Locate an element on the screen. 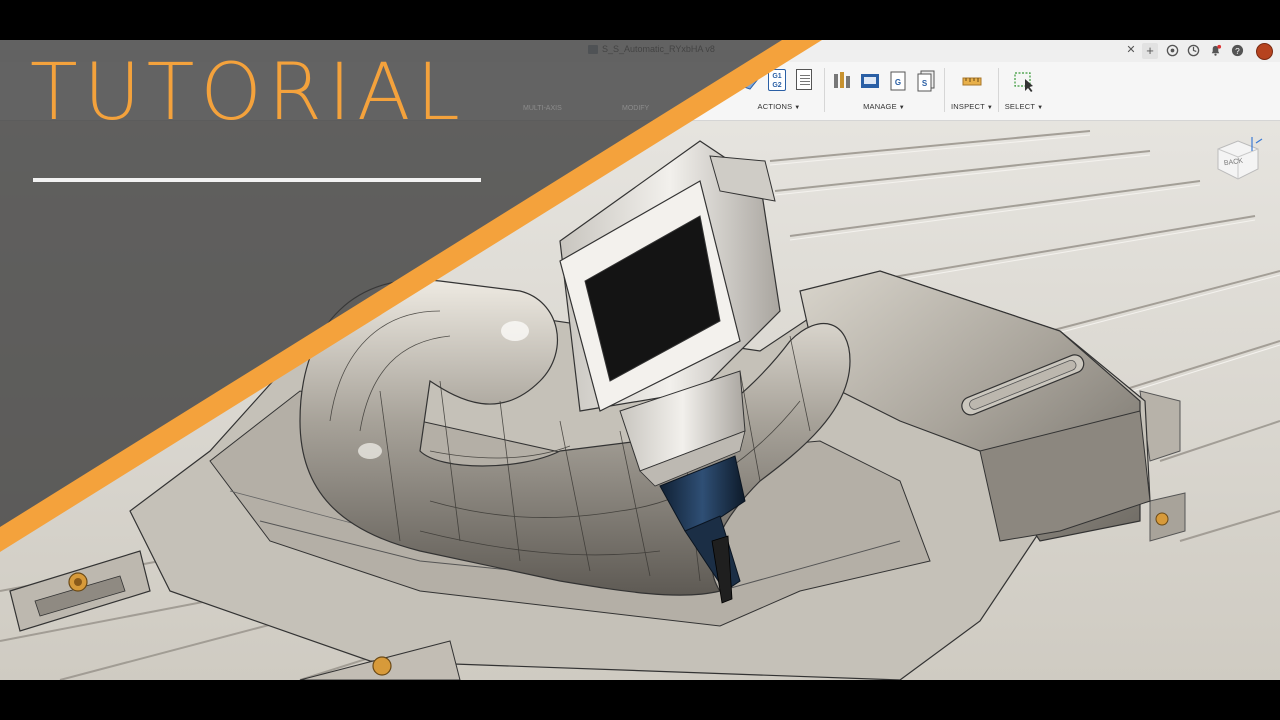 The width and height of the screenshot is (1280, 720). group-label-select: SELECT is located at coordinates (1020, 106).